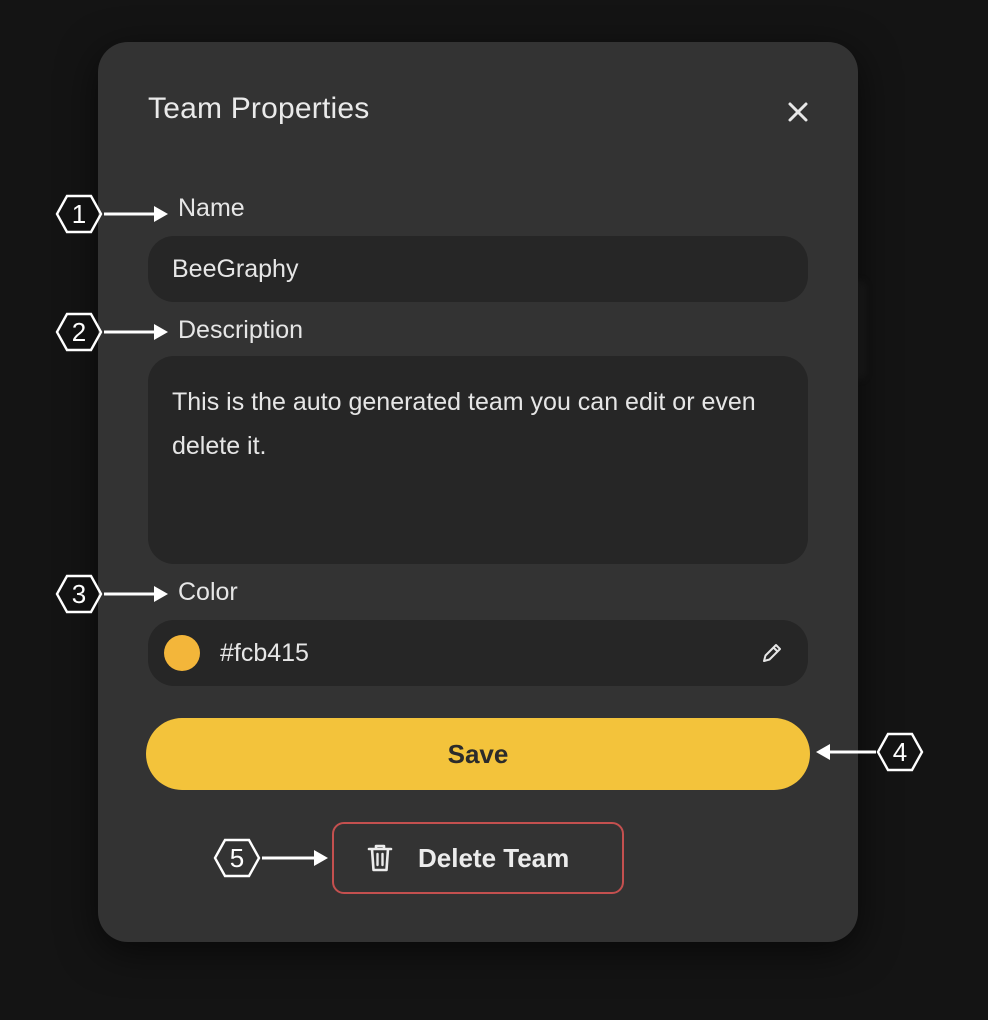 This screenshot has height=1020, width=988. Describe the element at coordinates (270, 858) in the screenshot. I see `annotation-callout-5: 5` at that location.